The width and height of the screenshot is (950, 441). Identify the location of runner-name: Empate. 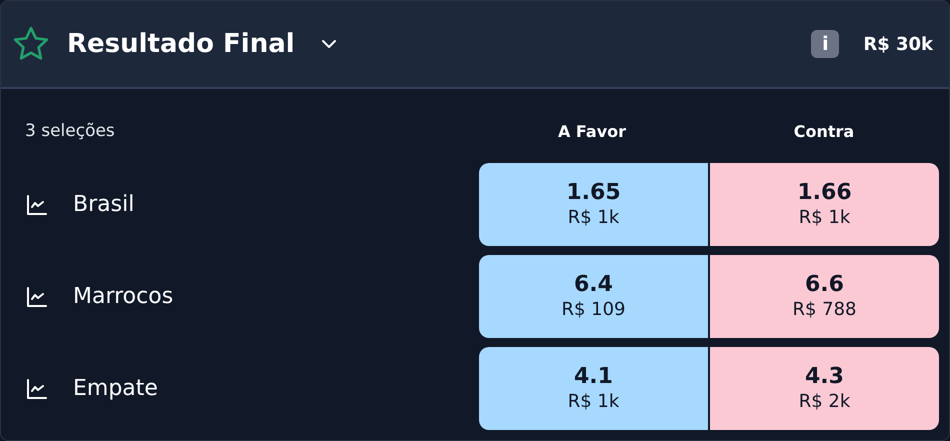
(116, 389).